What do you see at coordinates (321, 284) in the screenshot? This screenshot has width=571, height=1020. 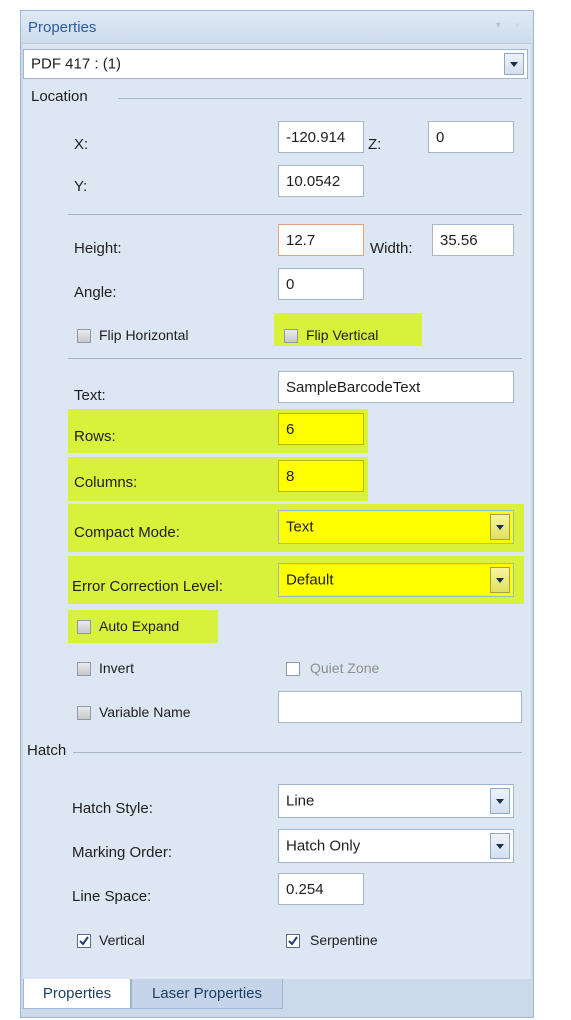 I see `angle-field: 0` at bounding box center [321, 284].